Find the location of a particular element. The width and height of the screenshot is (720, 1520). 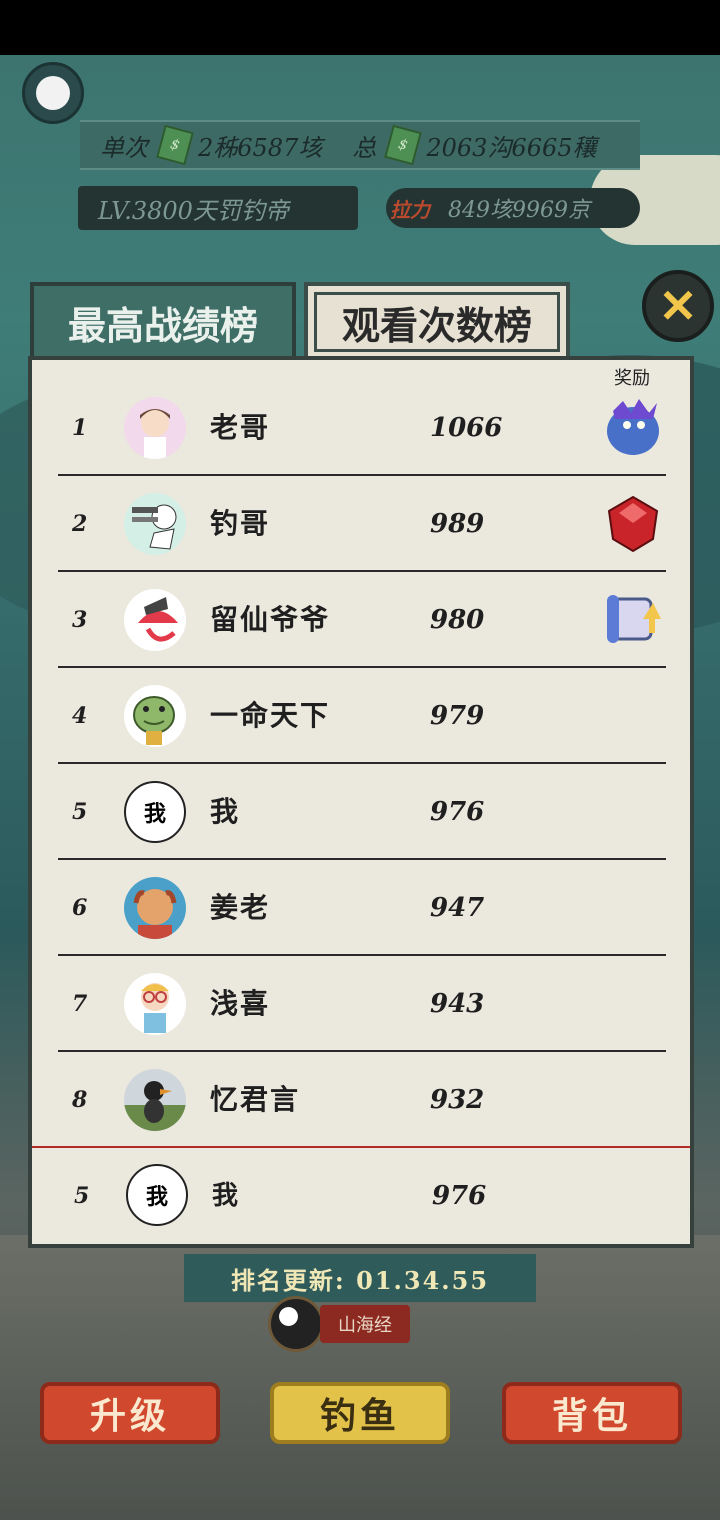

tab-best-record: 最高战绩榜 is located at coordinates (163, 322).